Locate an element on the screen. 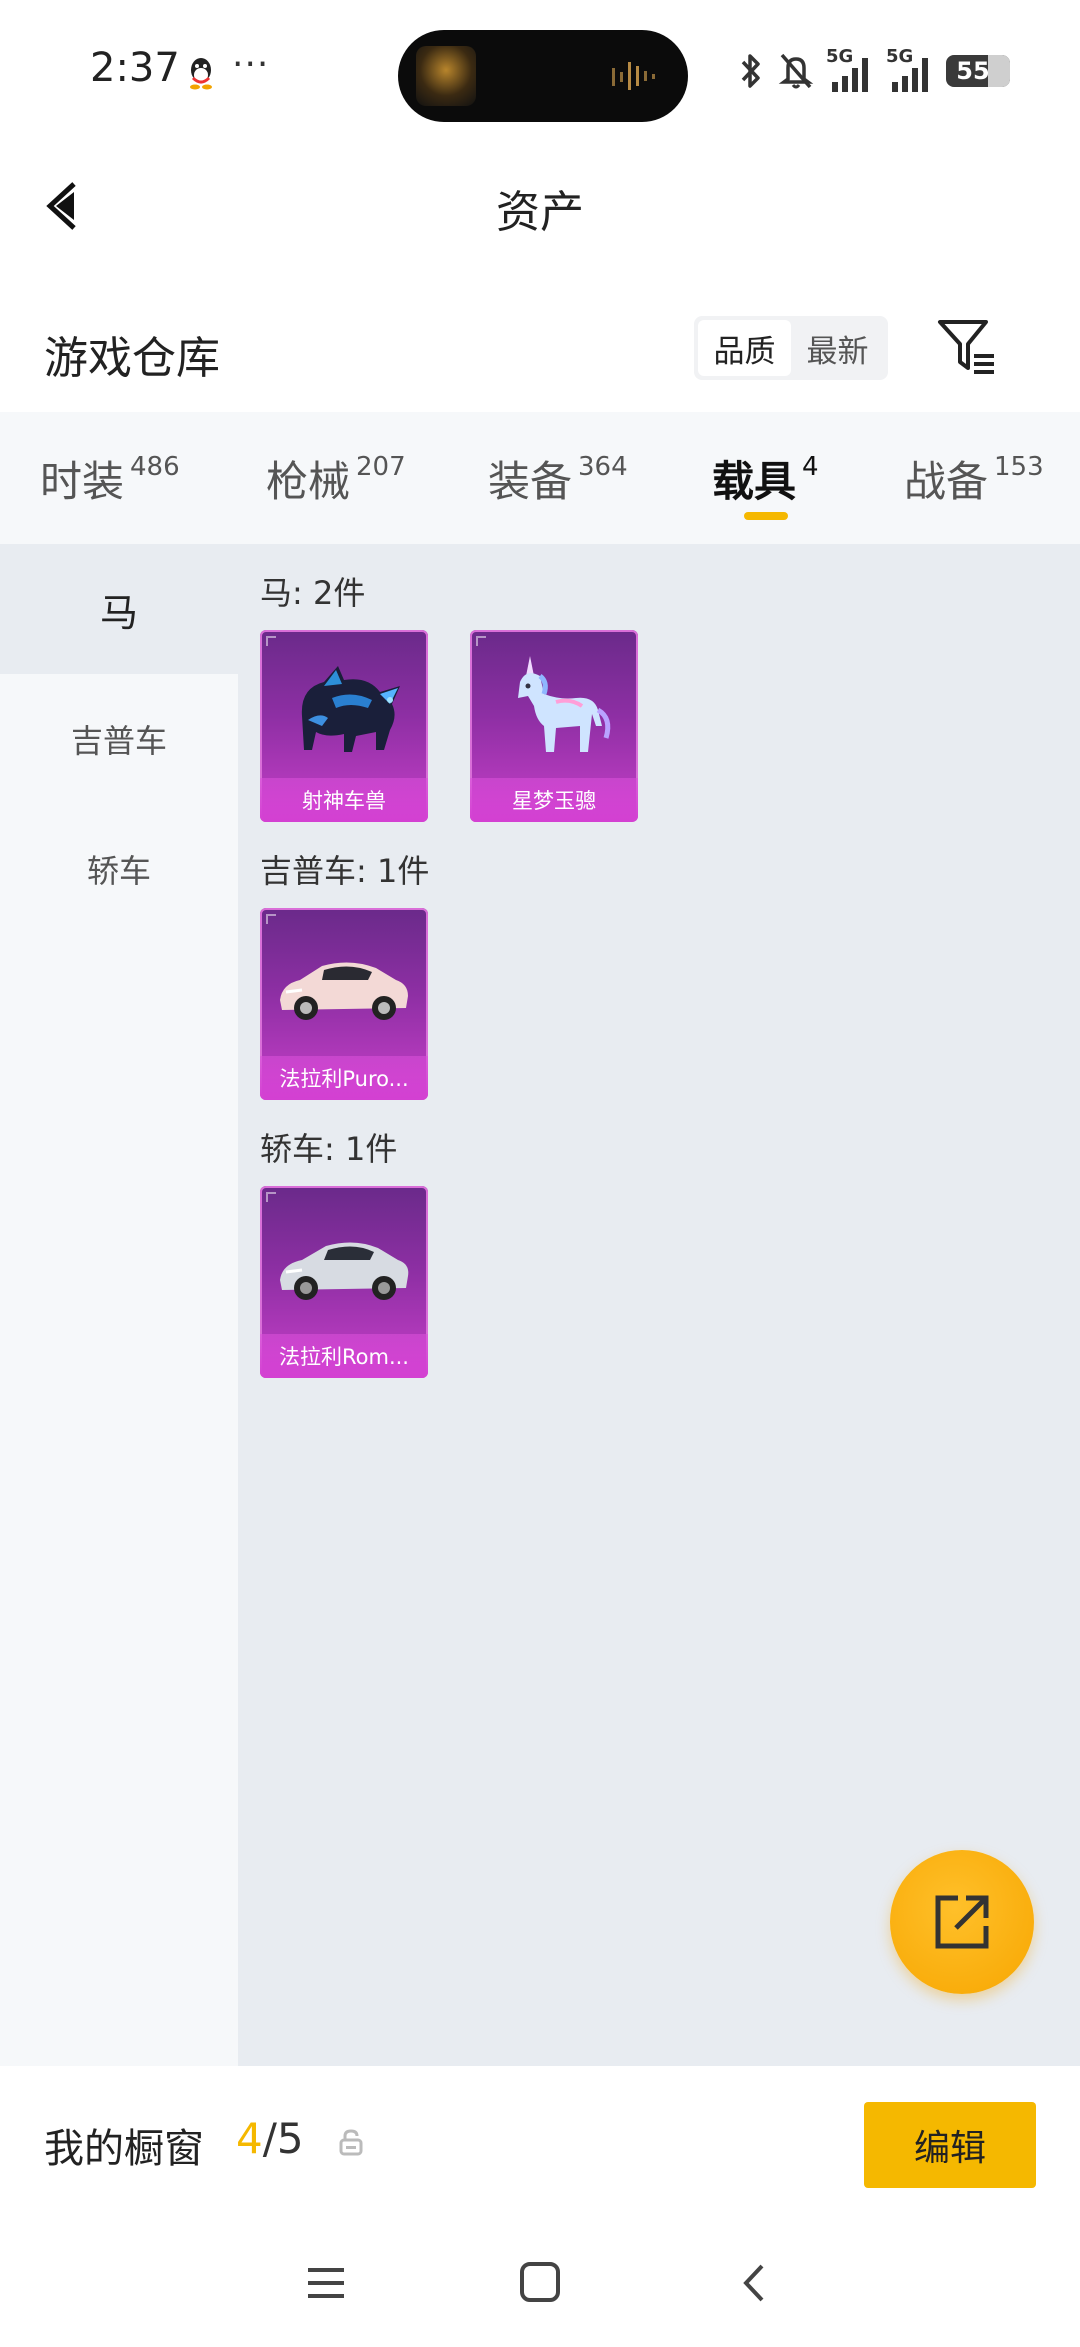 This screenshot has height=2347, width=1080. sort-newest-button: 最新 is located at coordinates (837, 348).